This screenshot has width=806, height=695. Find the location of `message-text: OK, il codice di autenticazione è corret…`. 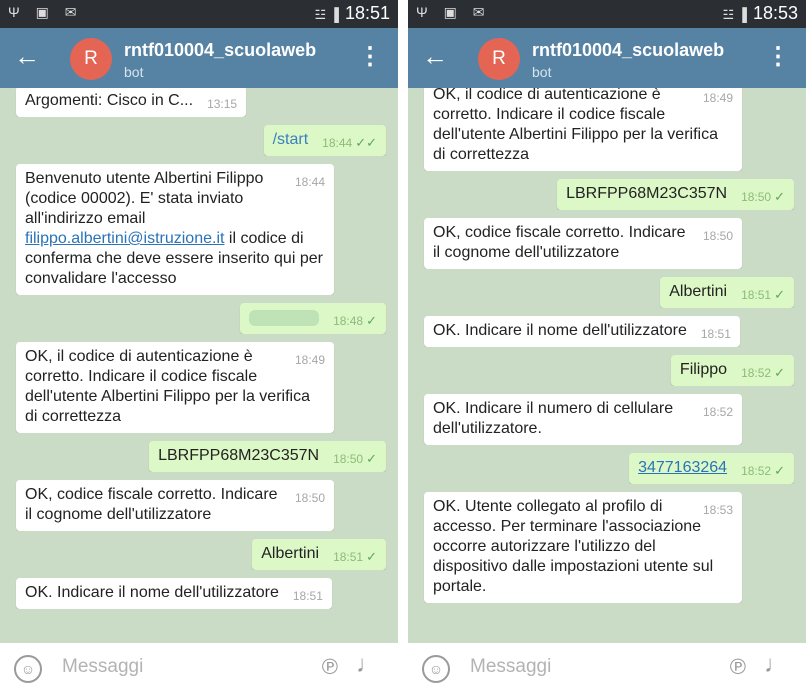

message-text: OK, il codice di autenticazione è corret… is located at coordinates (167, 386).